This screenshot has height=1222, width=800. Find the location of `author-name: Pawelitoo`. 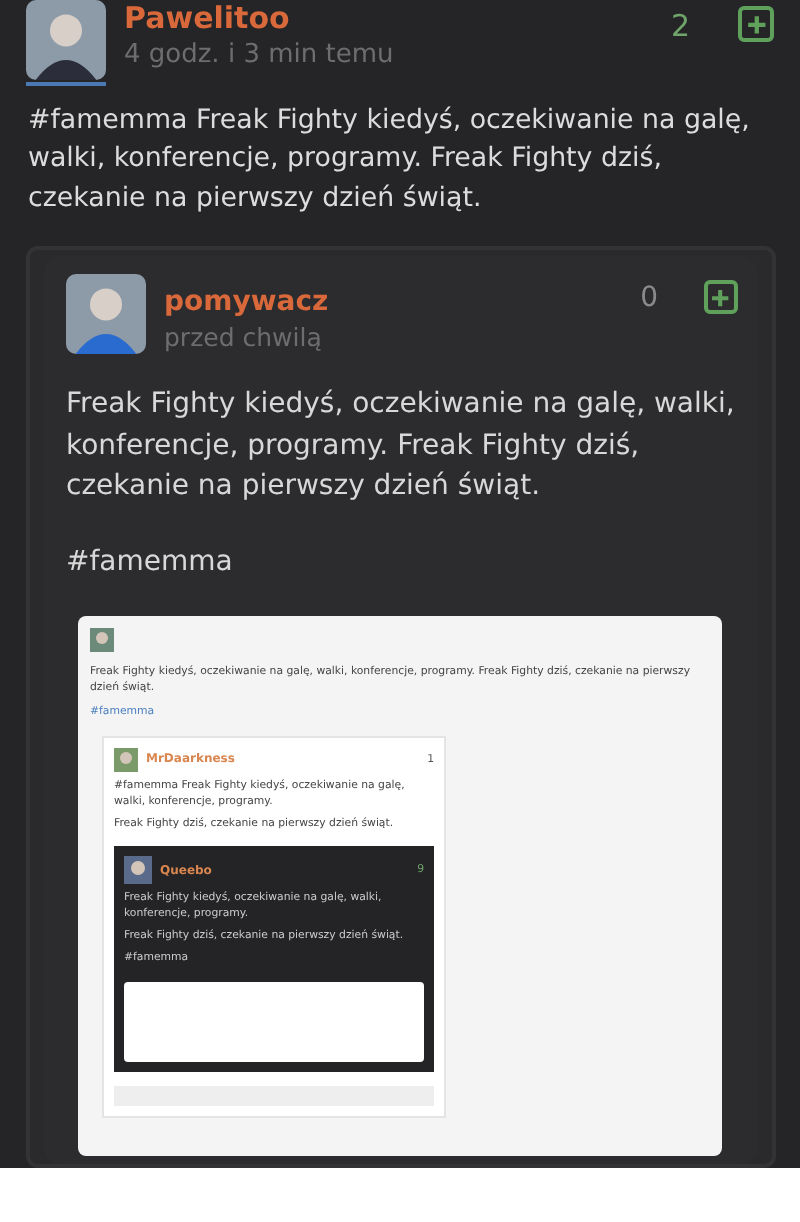

author-name: Pawelitoo is located at coordinates (388, 18).